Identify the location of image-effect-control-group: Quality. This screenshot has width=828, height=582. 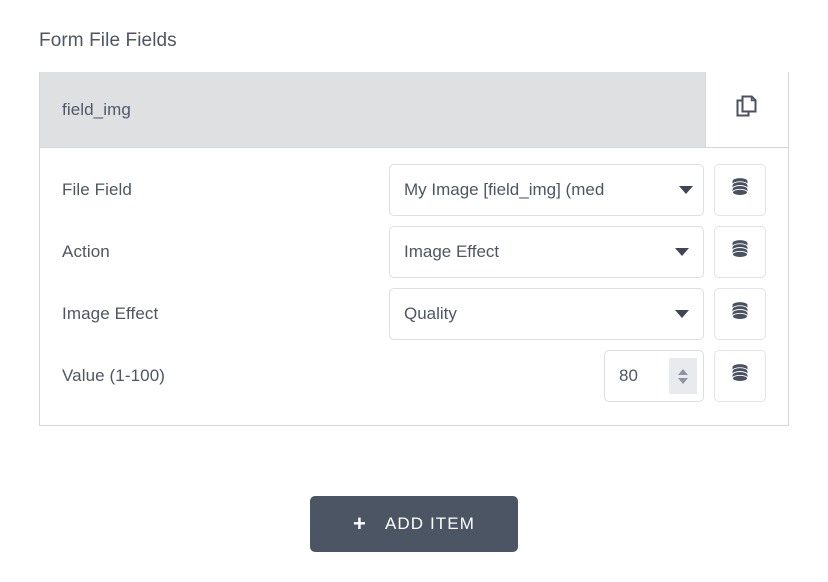
(577, 314).